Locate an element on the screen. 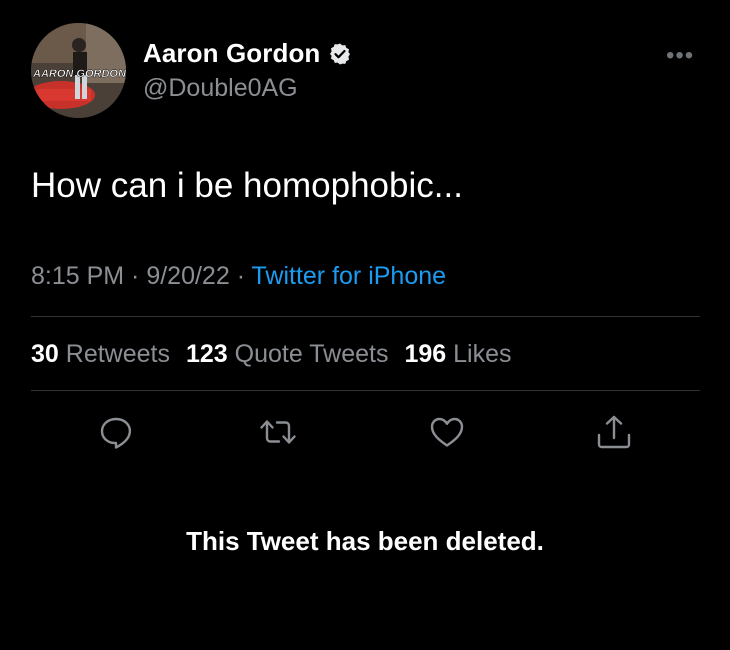 The width and height of the screenshot is (730, 650). share-button is located at coordinates (614, 432).